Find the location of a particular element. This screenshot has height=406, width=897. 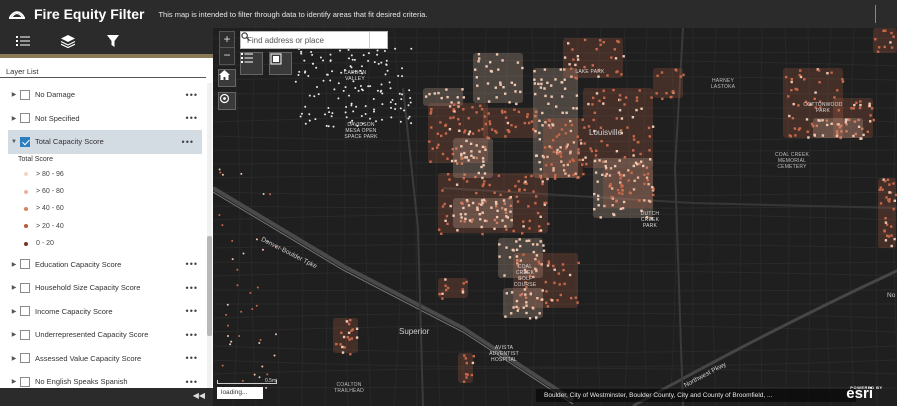

basemap-gallery-button is located at coordinates (280, 63).